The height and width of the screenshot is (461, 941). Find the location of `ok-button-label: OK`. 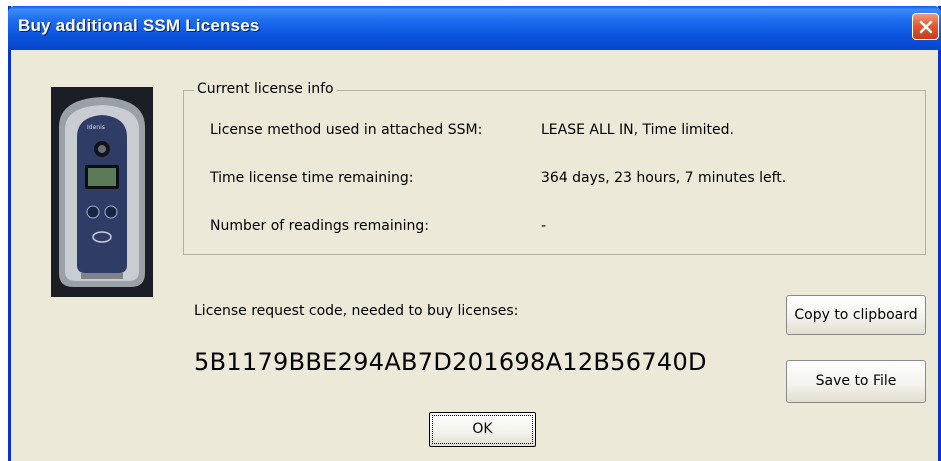

ok-button-label: OK is located at coordinates (482, 429).